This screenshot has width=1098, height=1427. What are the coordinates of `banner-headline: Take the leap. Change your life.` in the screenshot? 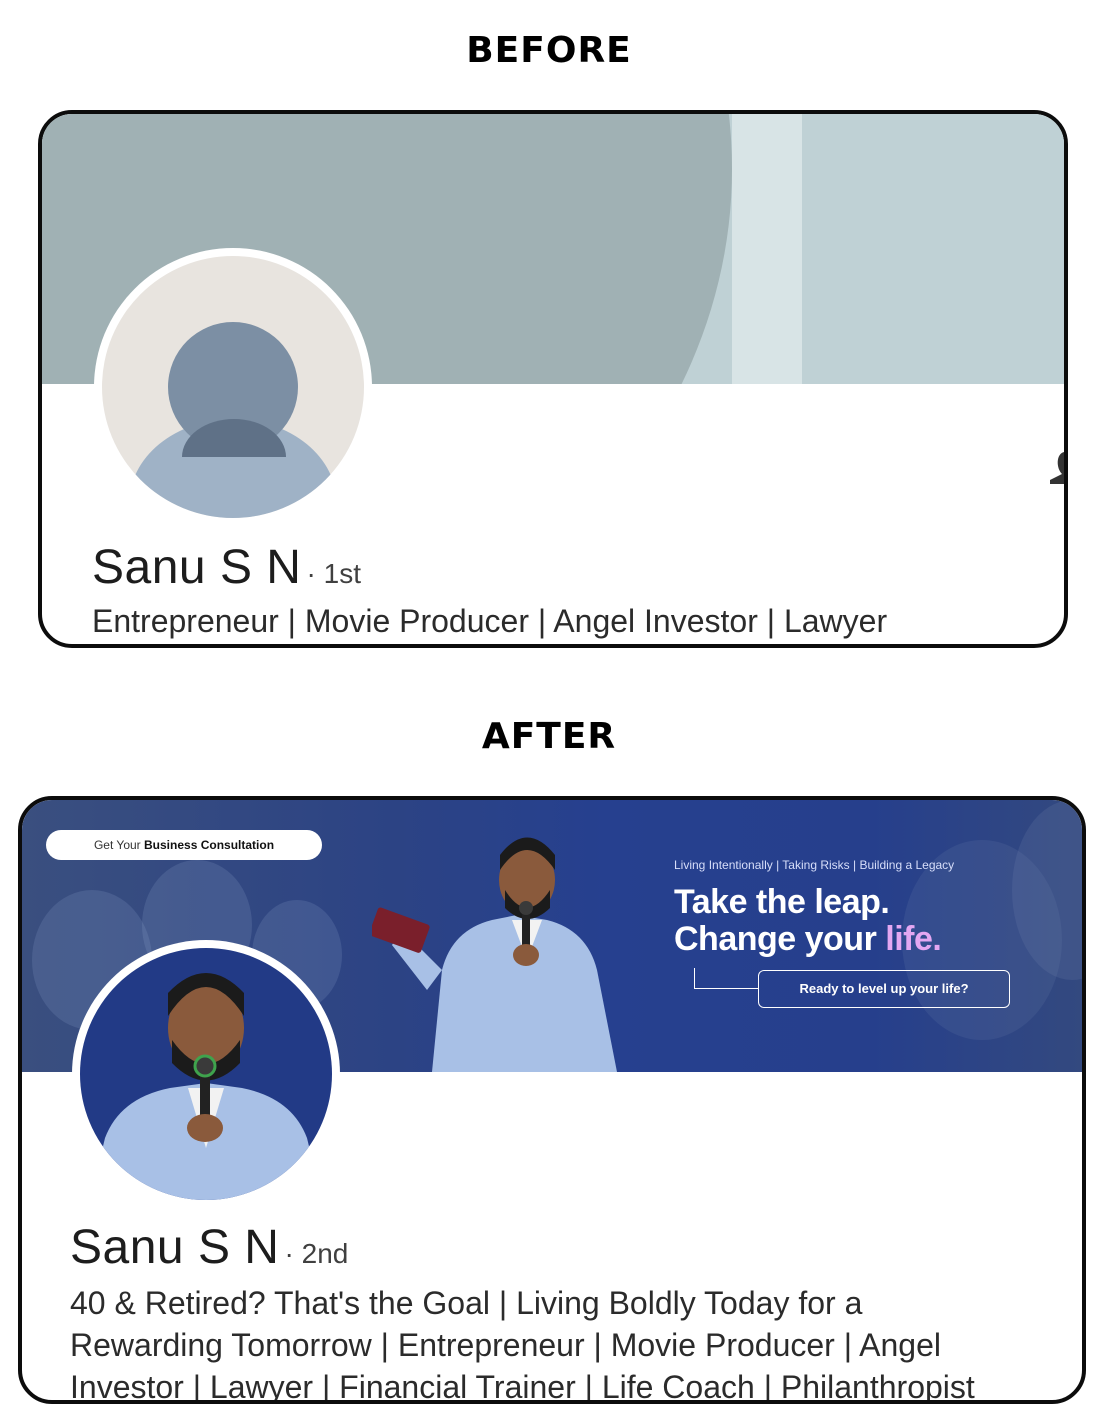 It's located at (808, 920).